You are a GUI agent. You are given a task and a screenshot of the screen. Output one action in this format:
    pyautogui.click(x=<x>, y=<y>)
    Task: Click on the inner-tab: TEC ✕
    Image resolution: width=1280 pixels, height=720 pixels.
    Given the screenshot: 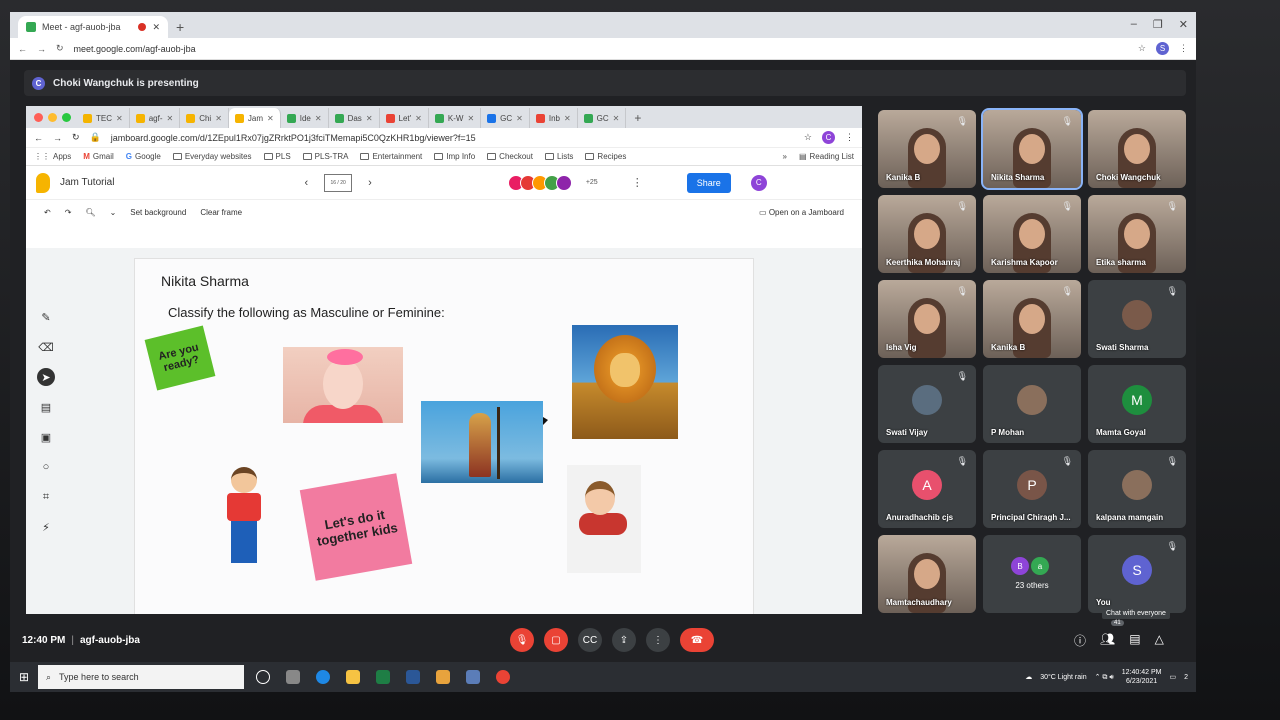 What is the action you would take?
    pyautogui.click(x=103, y=118)
    